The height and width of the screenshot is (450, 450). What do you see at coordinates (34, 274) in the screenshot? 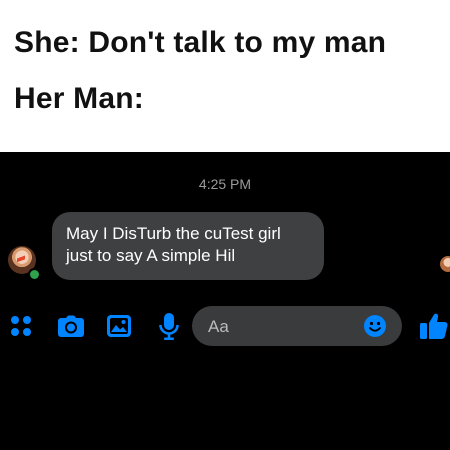
I see `online-status-dot` at bounding box center [34, 274].